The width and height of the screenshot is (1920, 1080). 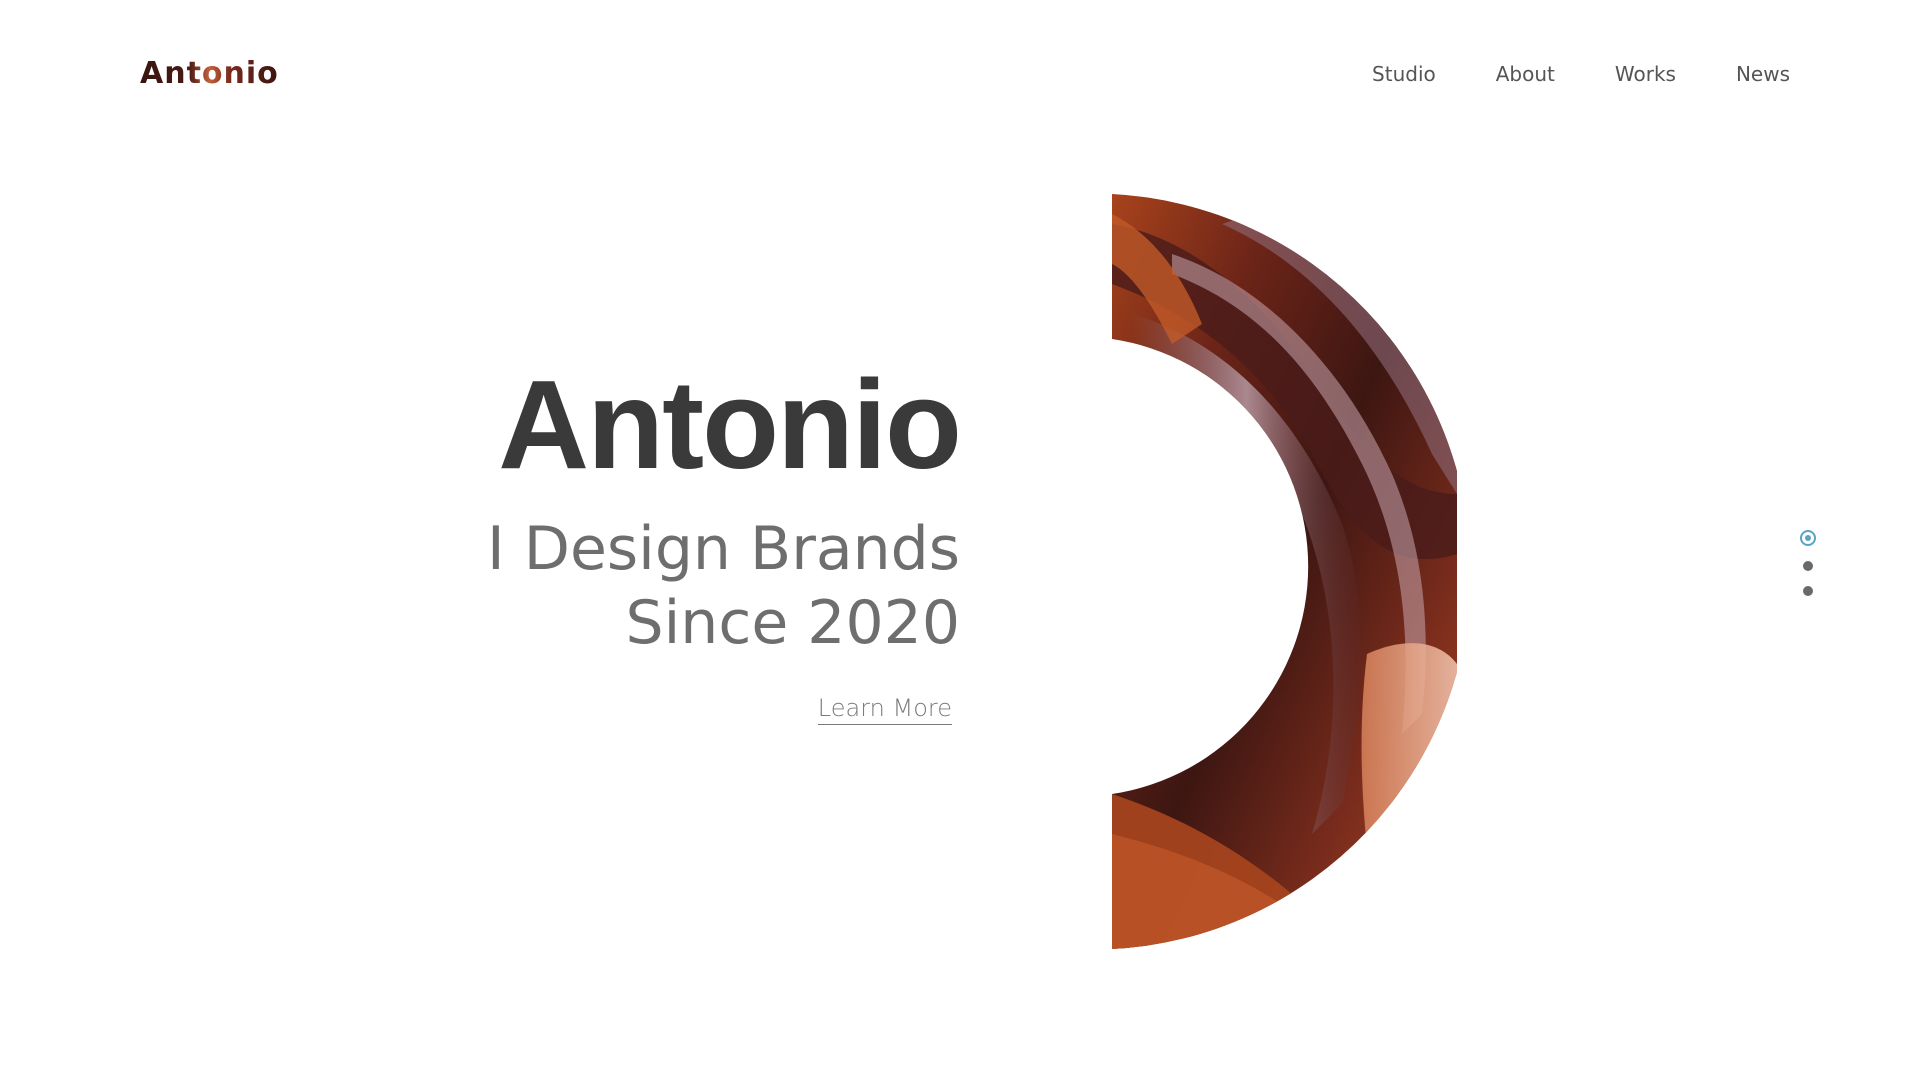 I want to click on nav-item-works: Works, so click(x=1645, y=74).